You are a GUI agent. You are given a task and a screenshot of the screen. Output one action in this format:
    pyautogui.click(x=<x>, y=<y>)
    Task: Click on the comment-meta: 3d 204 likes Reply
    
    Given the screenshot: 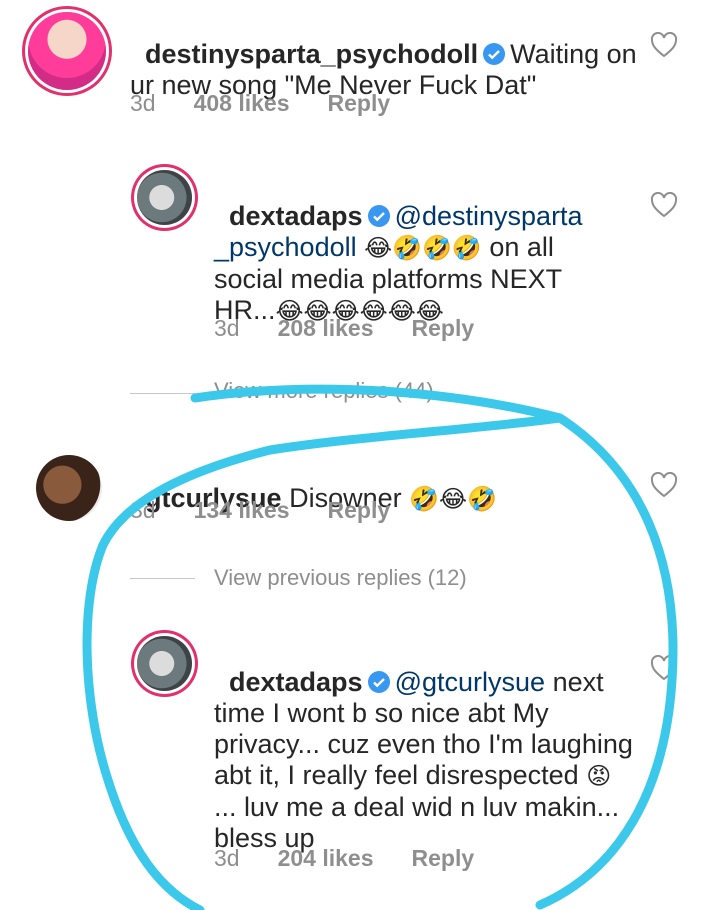 What is the action you would take?
    pyautogui.click(x=363, y=858)
    